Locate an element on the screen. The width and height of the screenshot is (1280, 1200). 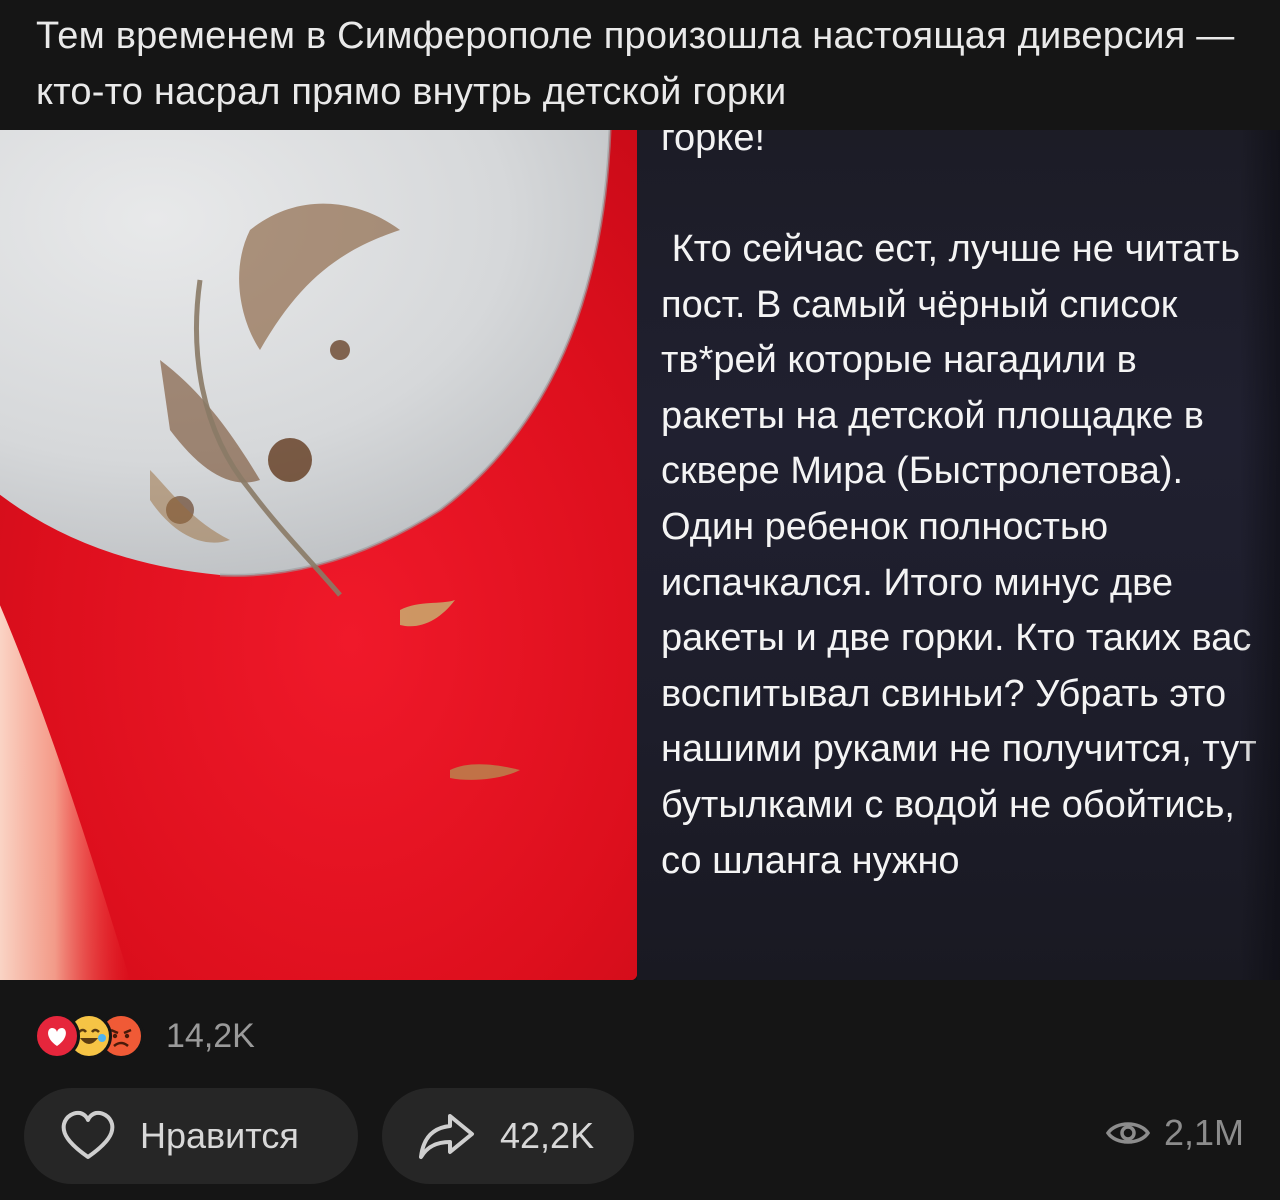
views-count: 2,1M is located at coordinates (1203, 1132).